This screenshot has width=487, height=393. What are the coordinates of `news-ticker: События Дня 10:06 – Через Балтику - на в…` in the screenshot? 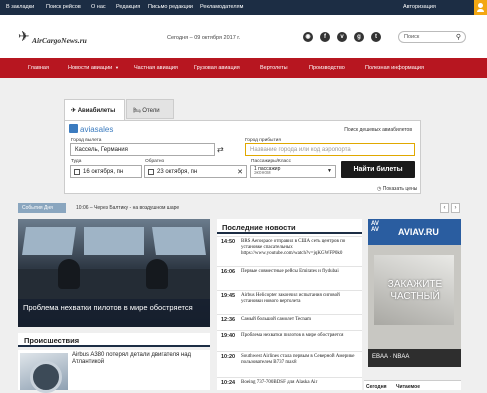 It's located at (239, 208).